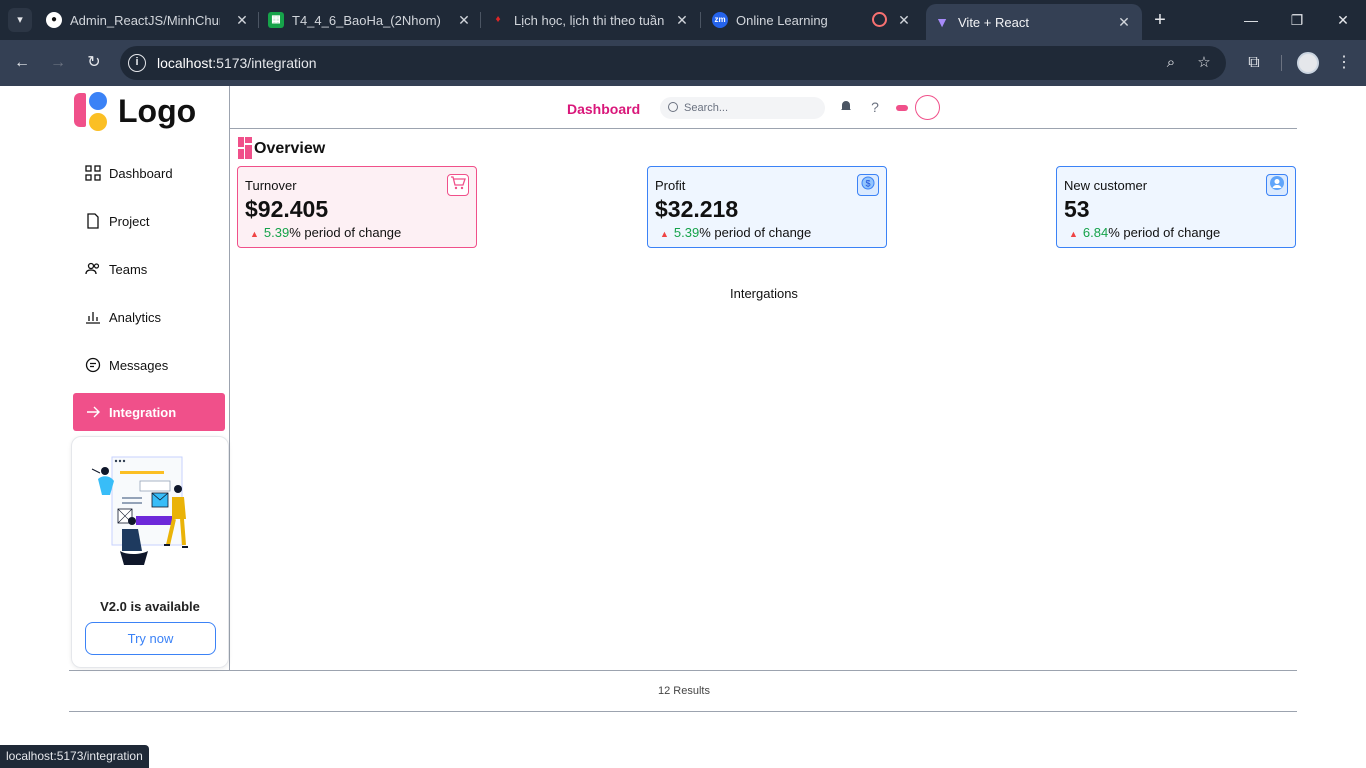 The height and width of the screenshot is (768, 1366). What do you see at coordinates (93, 221) in the screenshot?
I see `file-icon` at bounding box center [93, 221].